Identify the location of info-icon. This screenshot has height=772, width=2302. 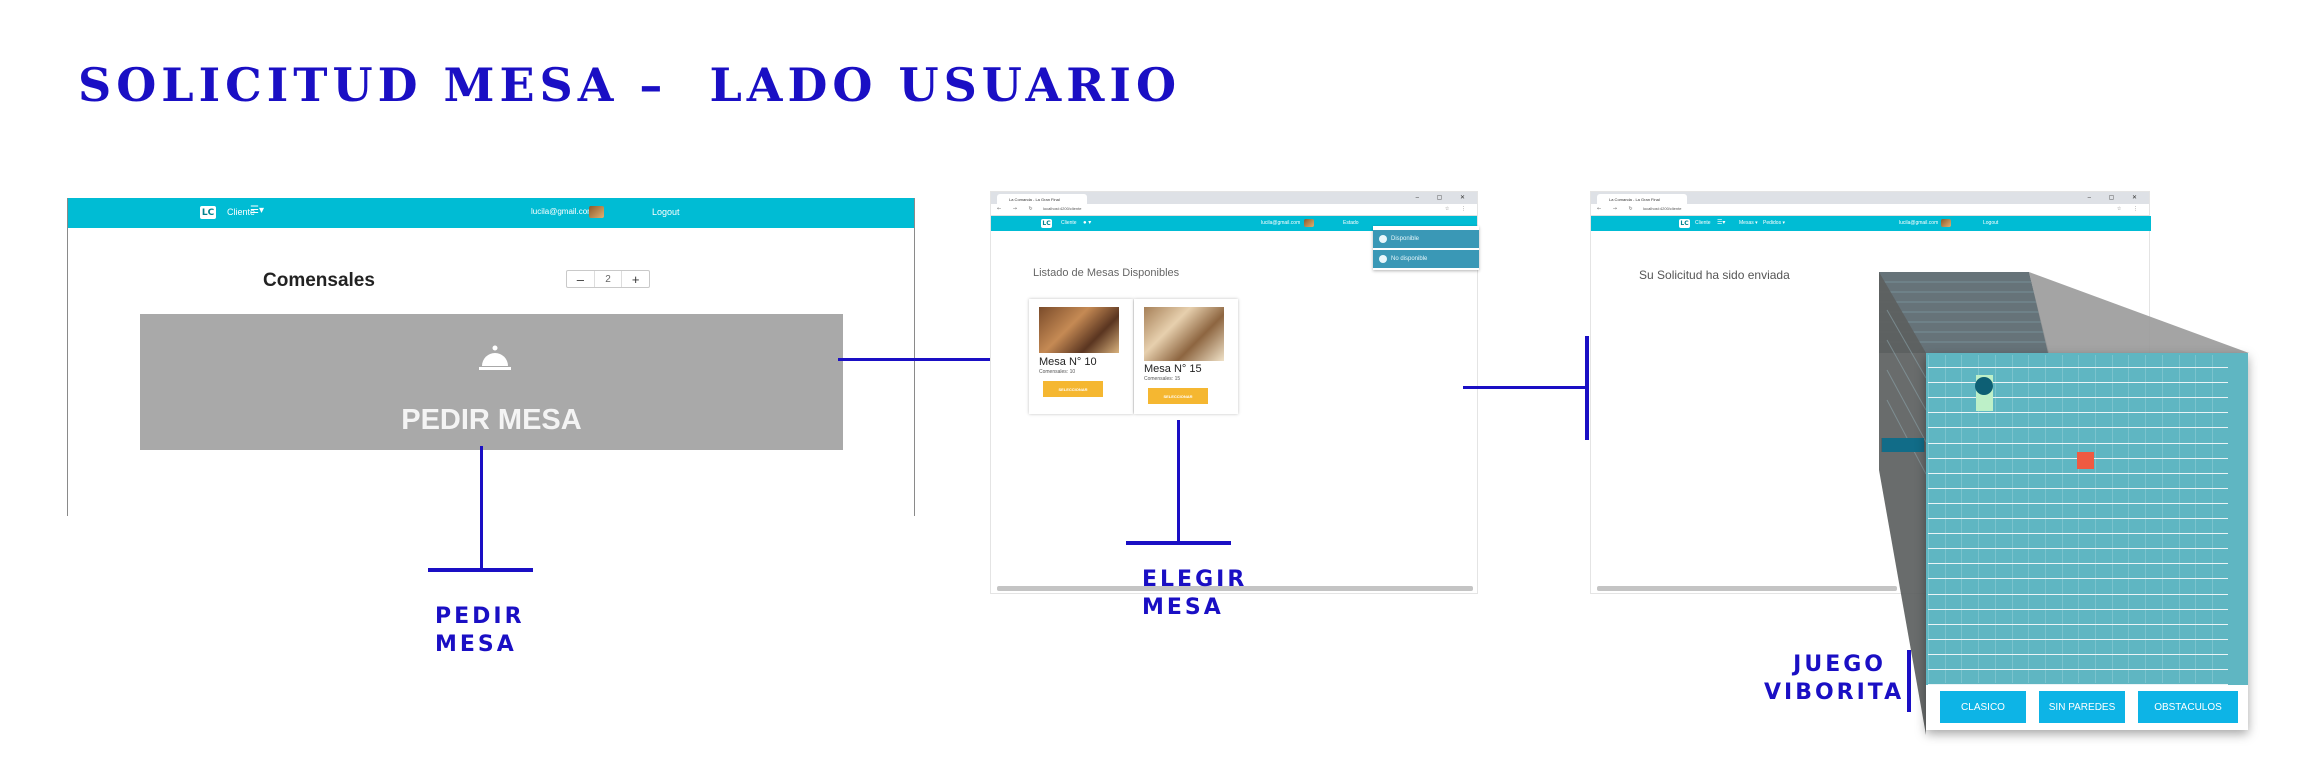
(1383, 239).